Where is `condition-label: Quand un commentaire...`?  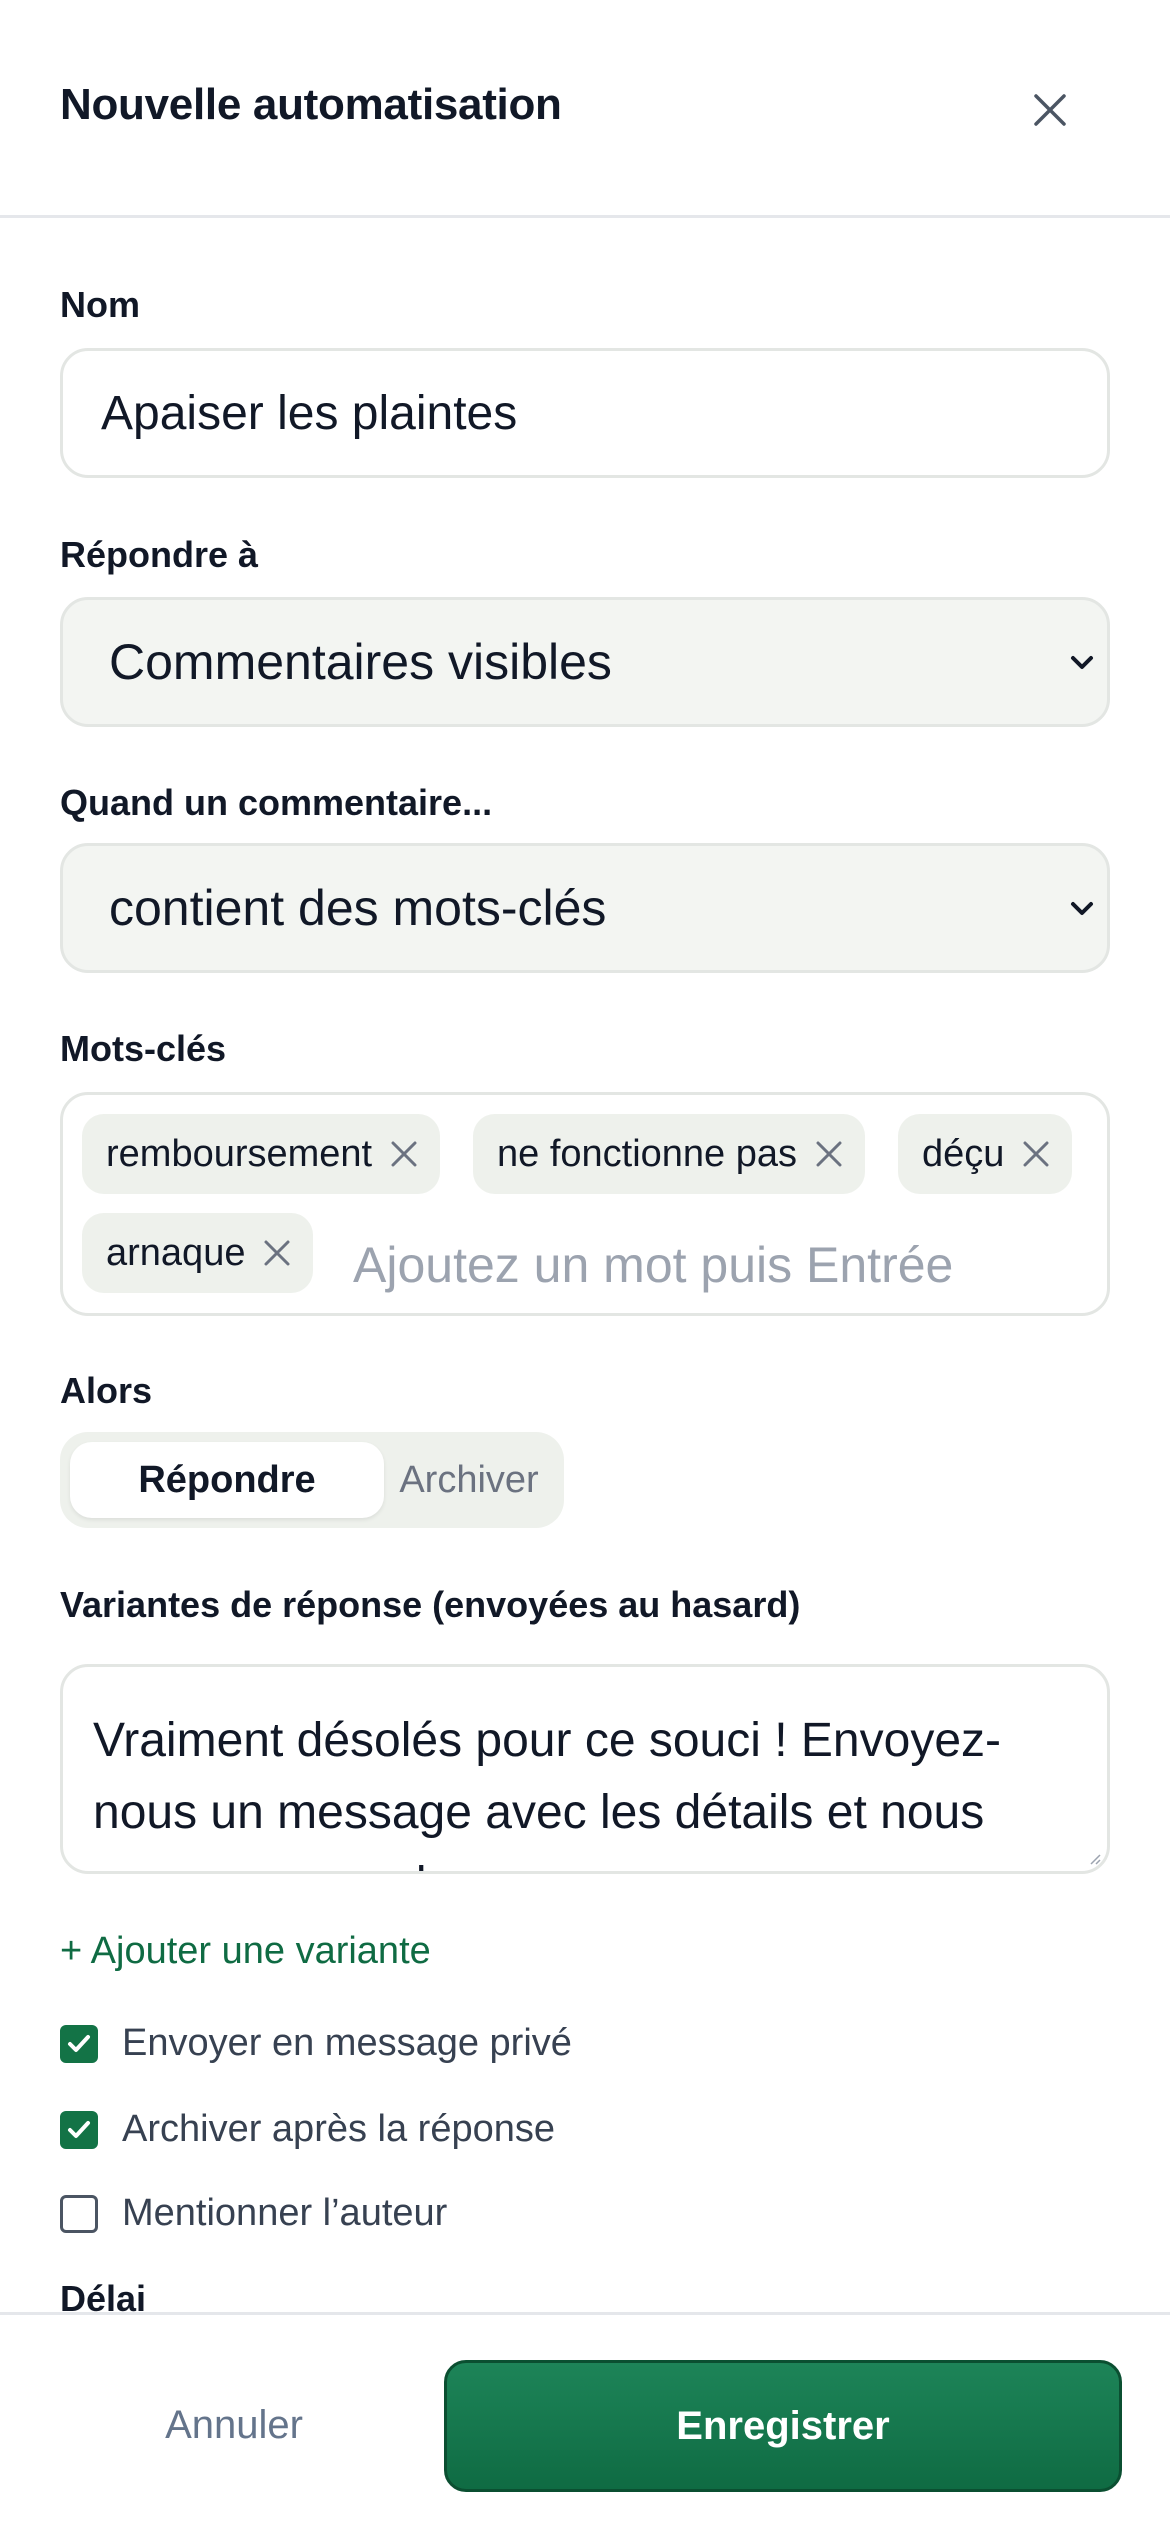 condition-label: Quand un commentaire... is located at coordinates (276, 802).